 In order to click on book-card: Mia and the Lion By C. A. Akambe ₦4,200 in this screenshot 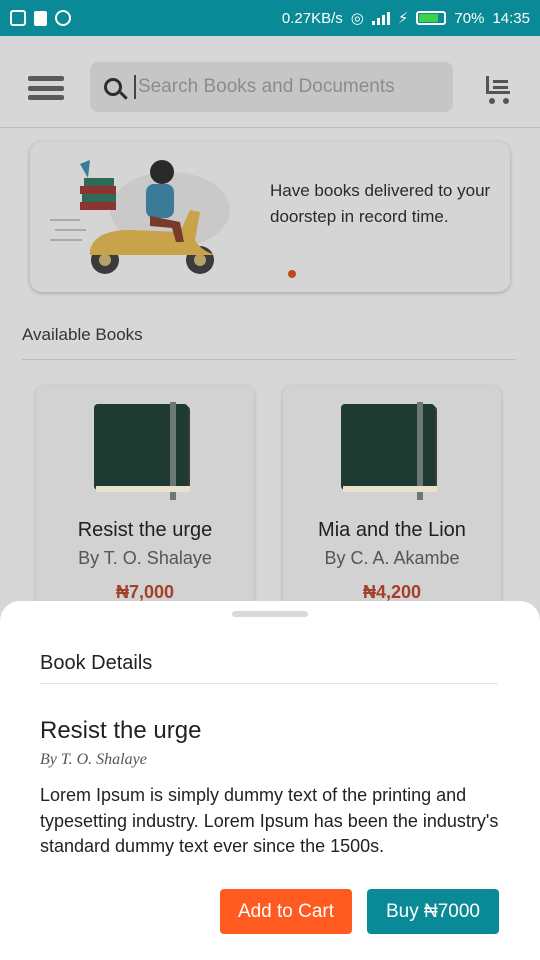, I will do `click(392, 501)`.